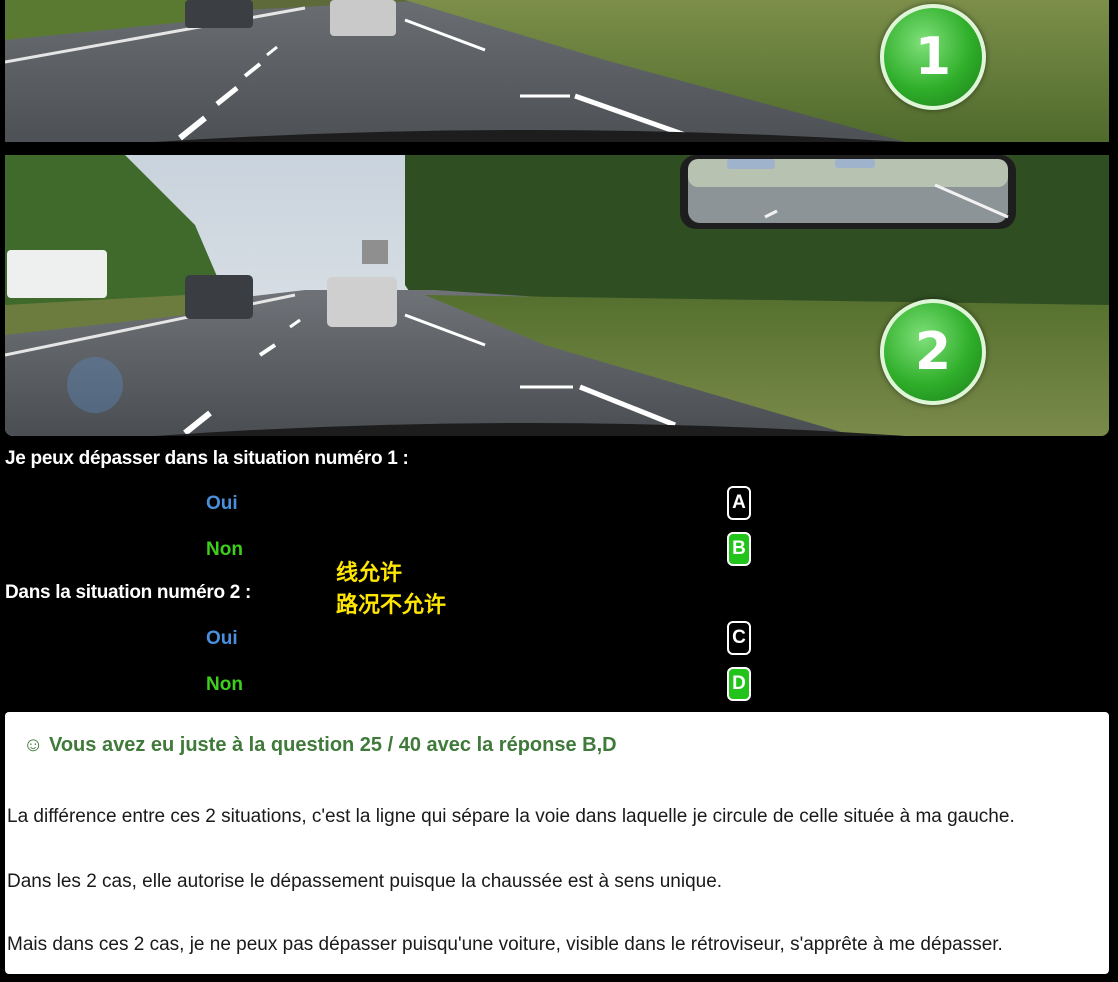  What do you see at coordinates (224, 685) in the screenshot?
I see `question-2-option-non: Non` at bounding box center [224, 685].